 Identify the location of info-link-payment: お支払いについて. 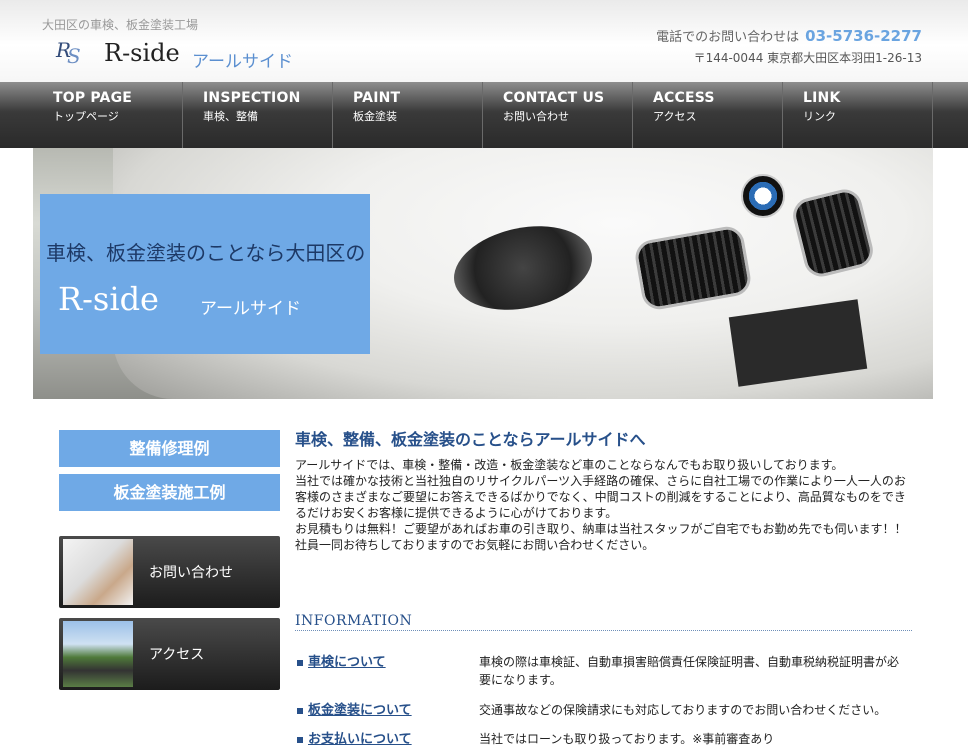
(360, 739).